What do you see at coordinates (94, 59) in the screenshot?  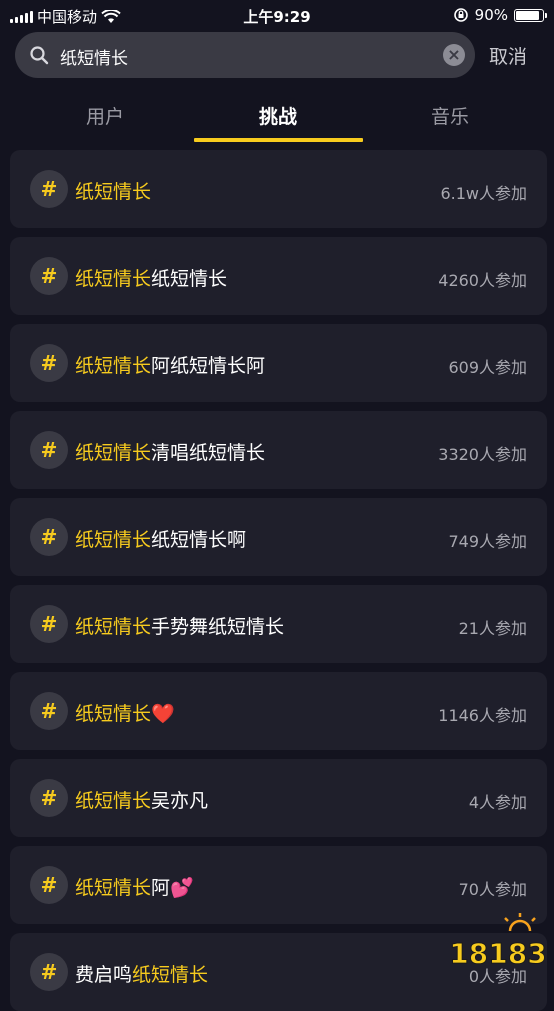 I see `search-query: 纸短情长` at bounding box center [94, 59].